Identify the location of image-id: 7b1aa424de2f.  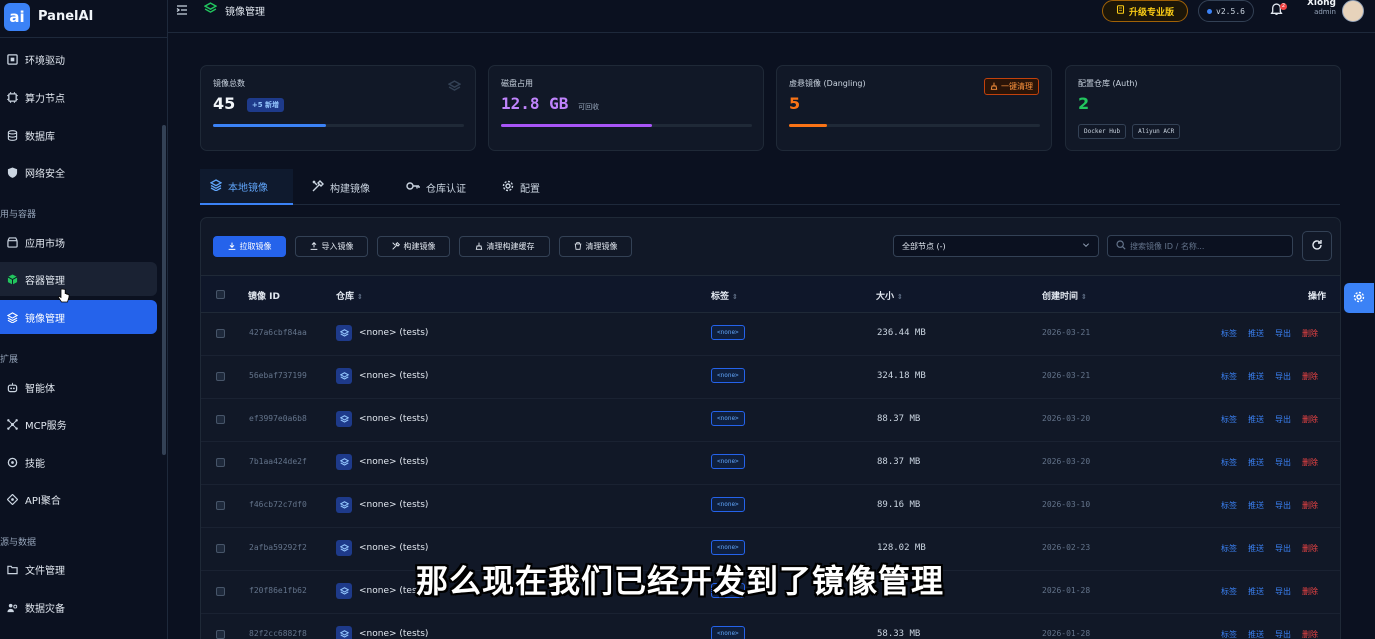
(278, 461).